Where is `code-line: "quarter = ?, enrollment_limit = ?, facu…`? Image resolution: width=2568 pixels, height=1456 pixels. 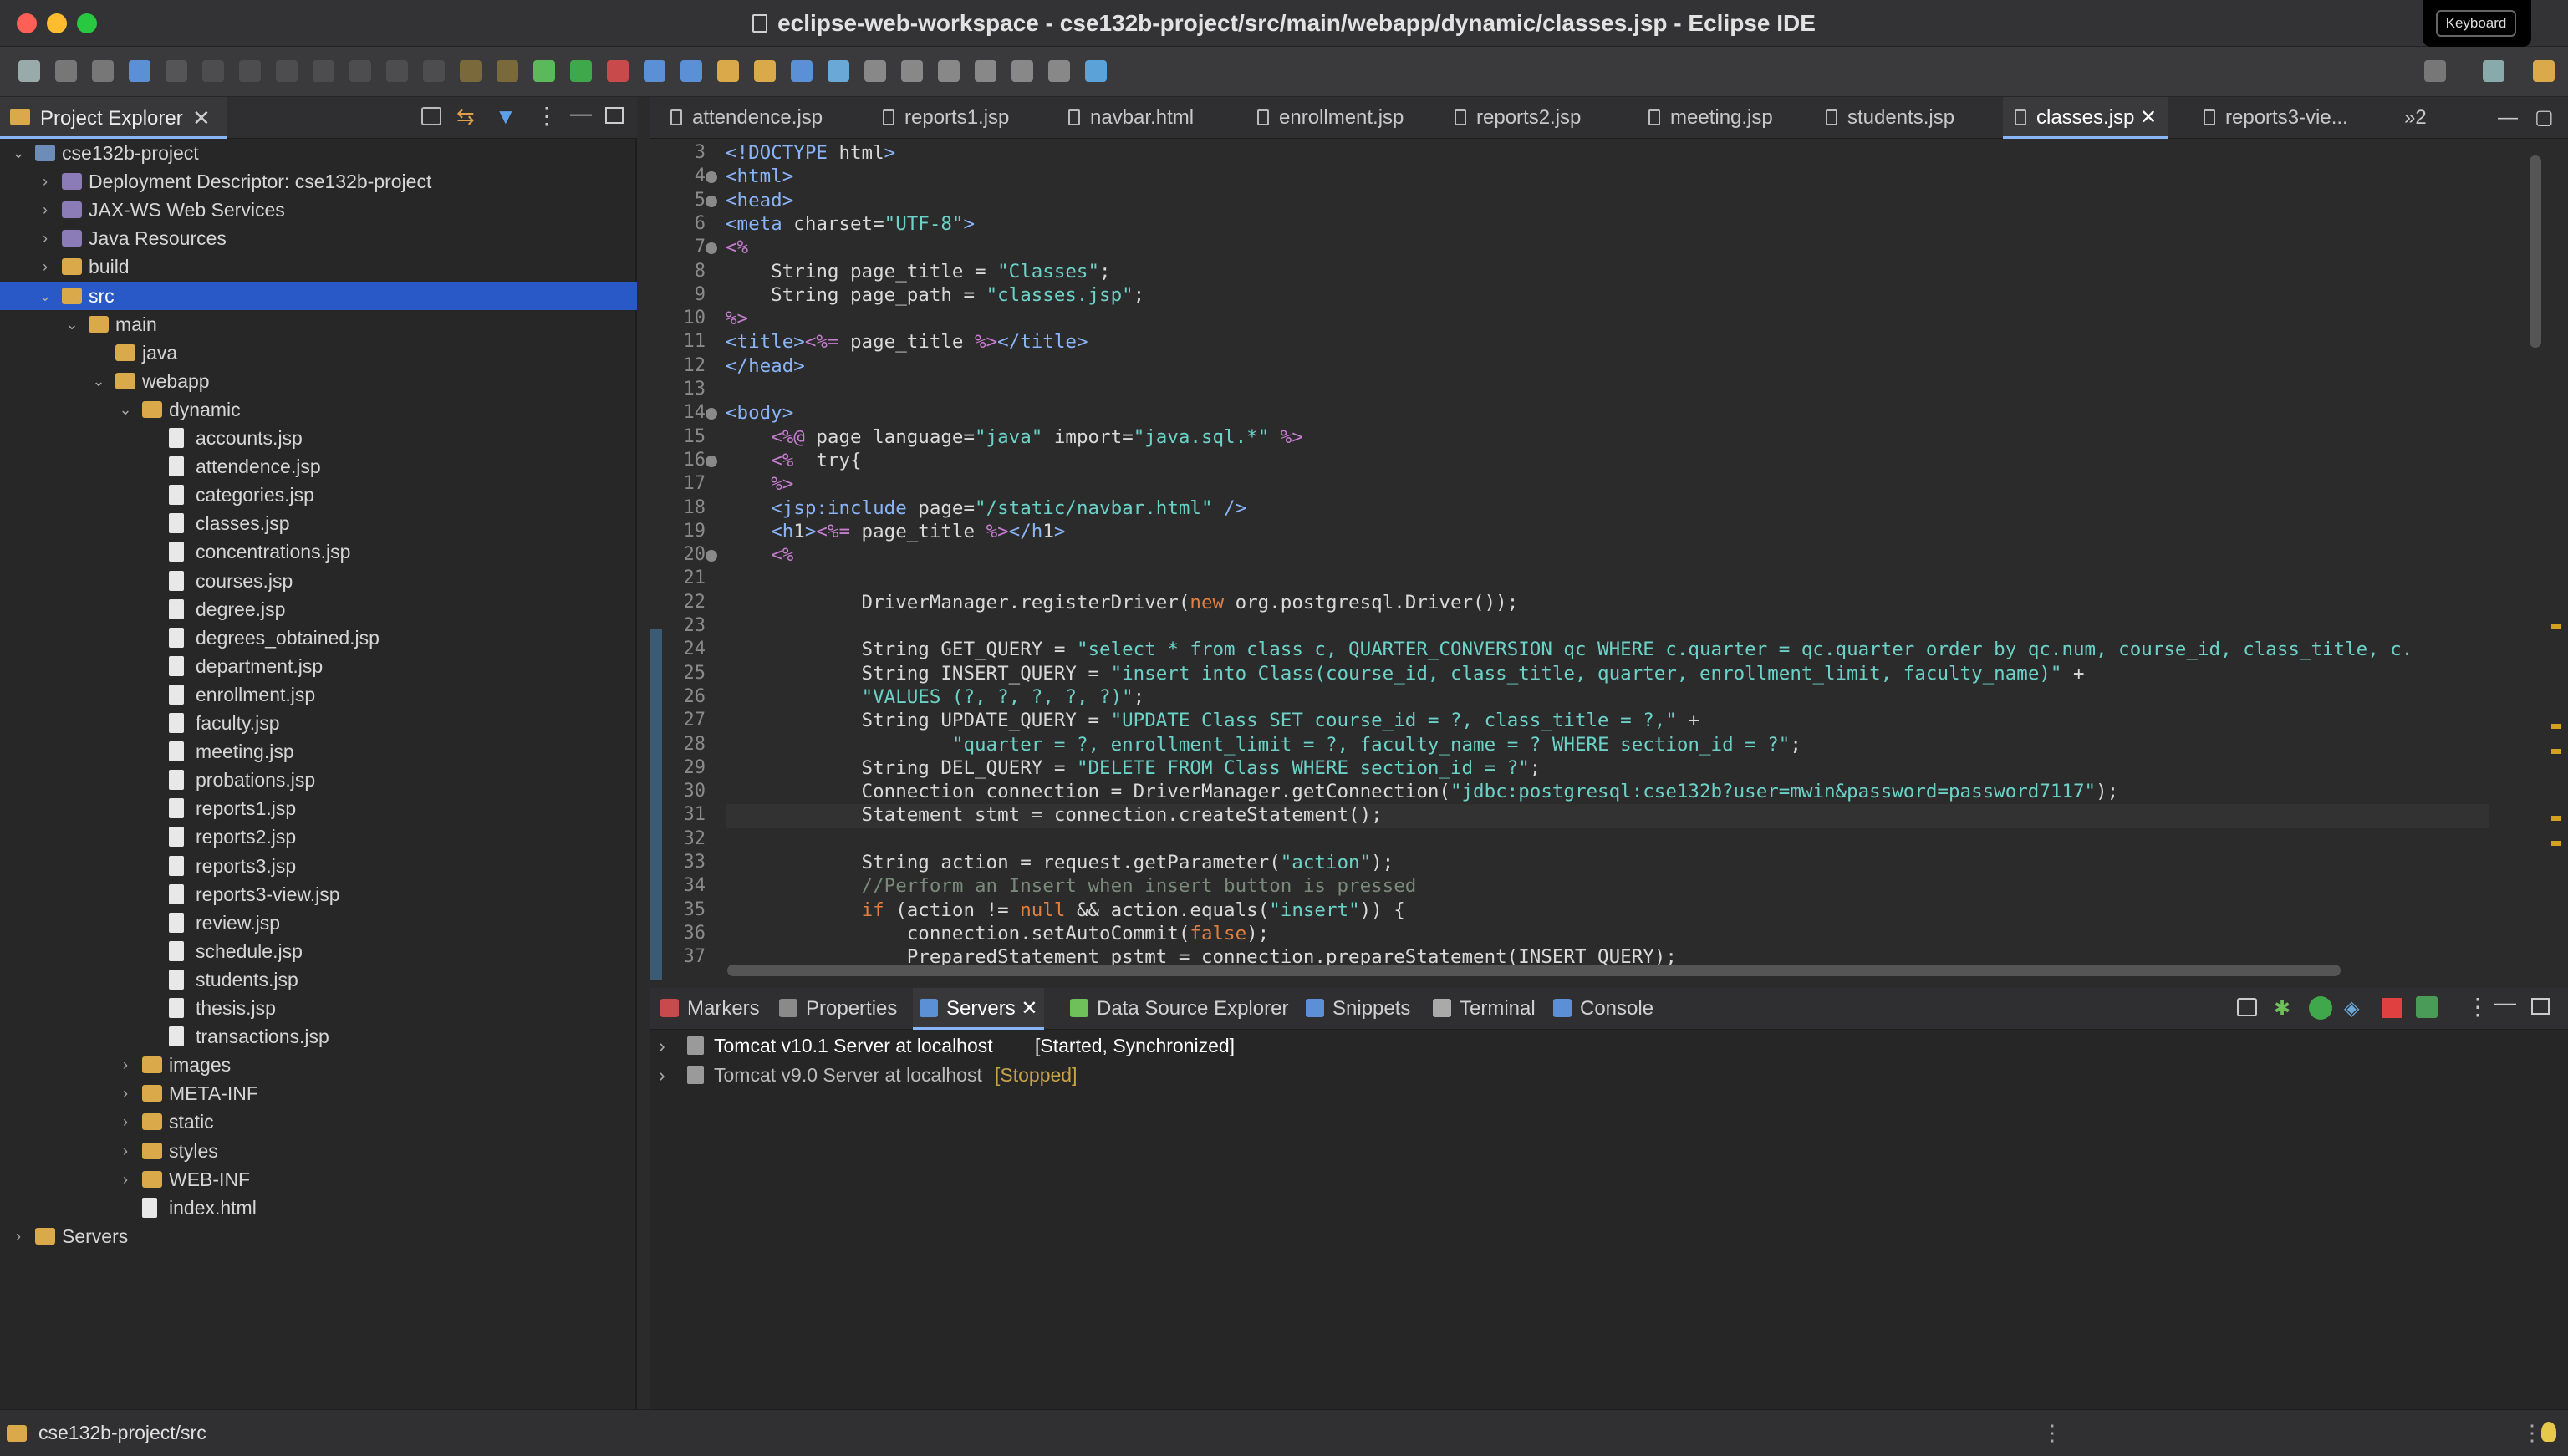
code-line: "quarter = ?, enrollment_limit = ?, facu… is located at coordinates (1607, 745).